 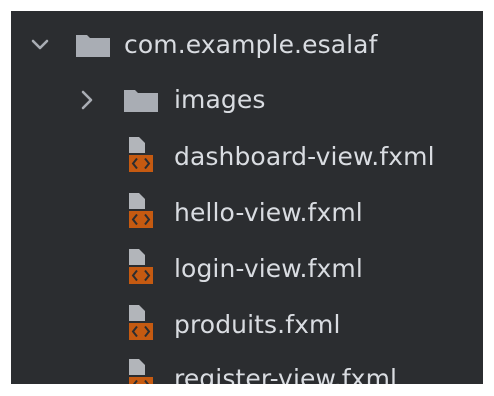 I want to click on tree-node-label: images, so click(x=220, y=99).